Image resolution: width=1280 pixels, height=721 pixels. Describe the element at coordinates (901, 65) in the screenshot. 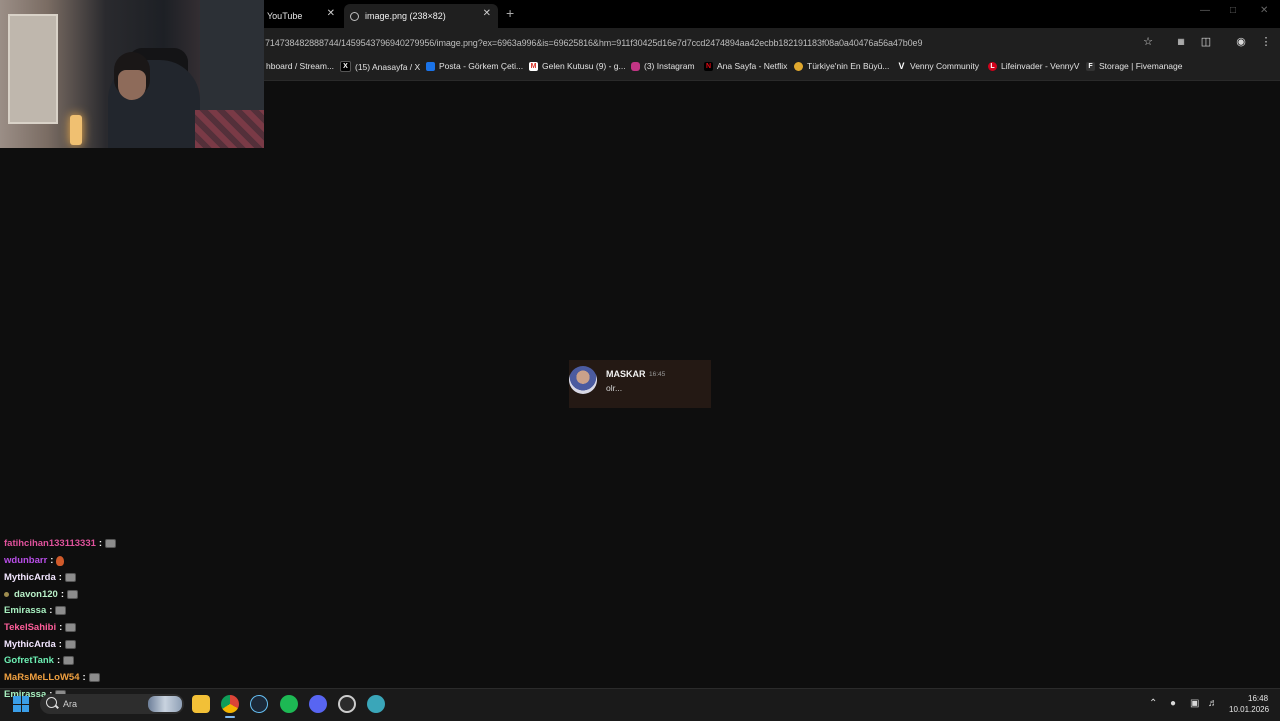

I see `venny-icon: V` at that location.